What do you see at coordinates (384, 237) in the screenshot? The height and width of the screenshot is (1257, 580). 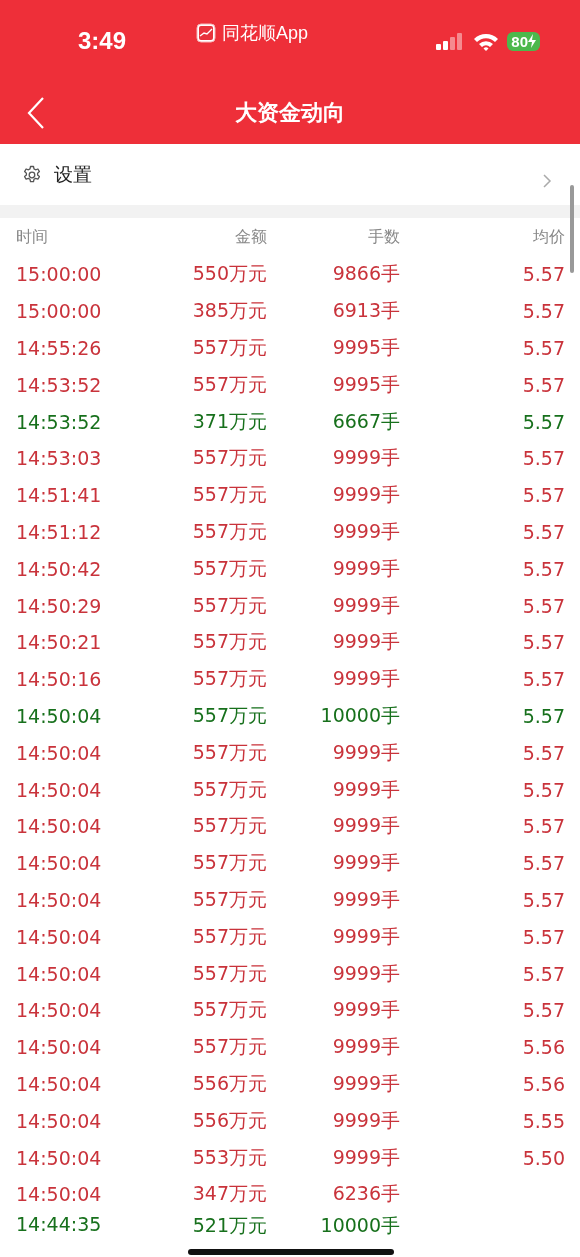 I see `column-header: 手数` at bounding box center [384, 237].